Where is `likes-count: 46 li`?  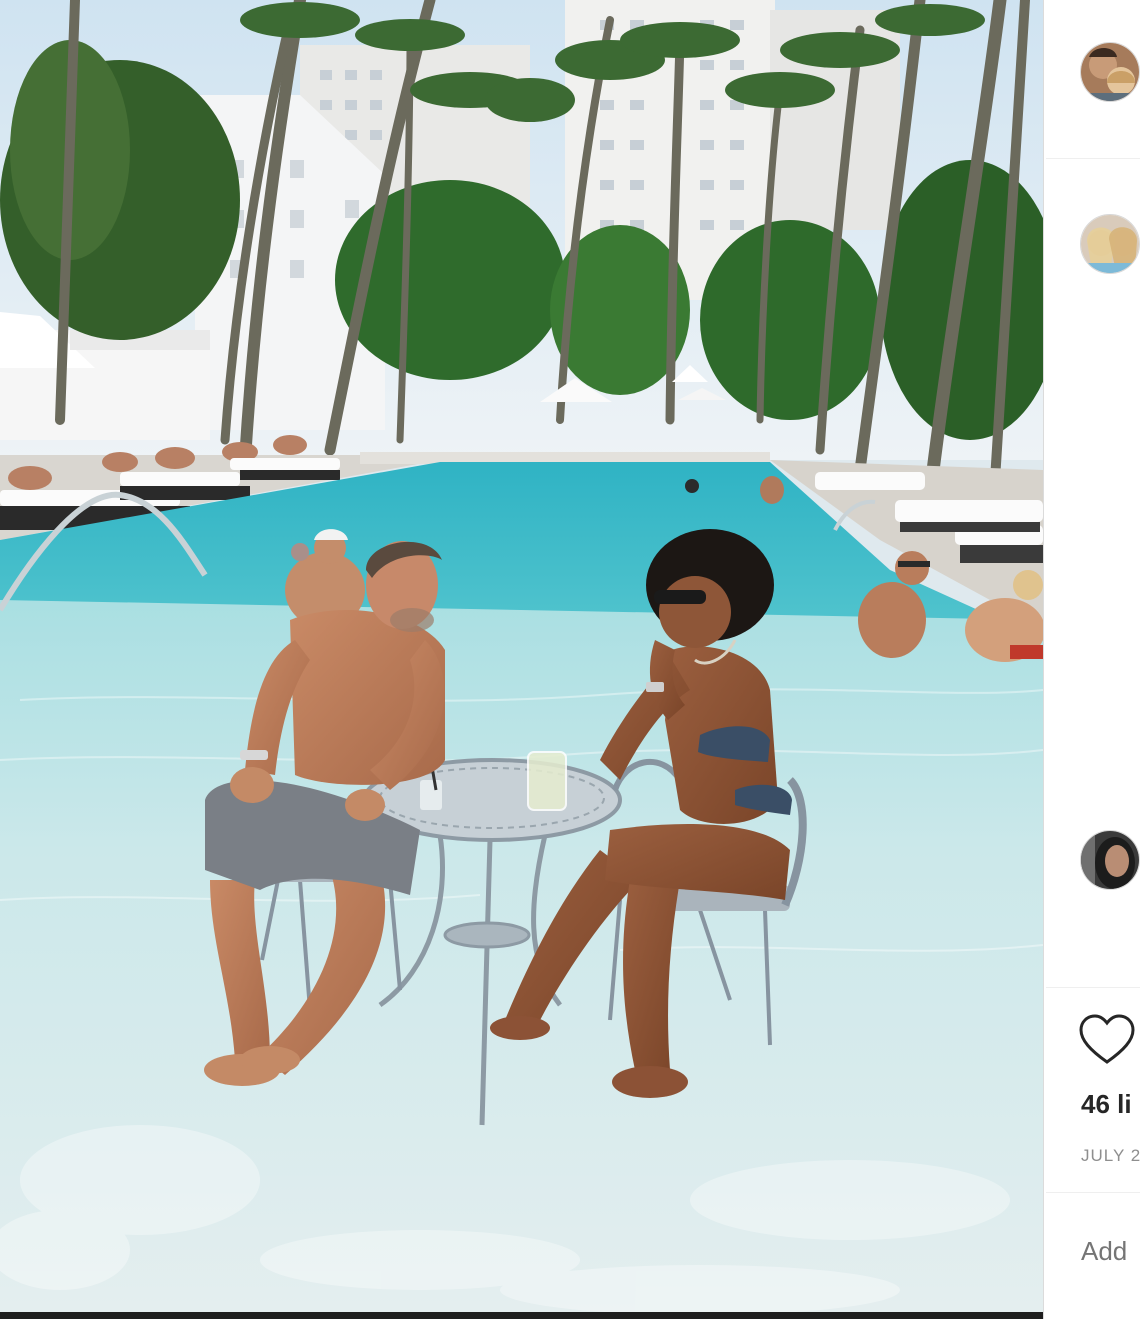
likes-count: 46 li is located at coordinates (1106, 1104).